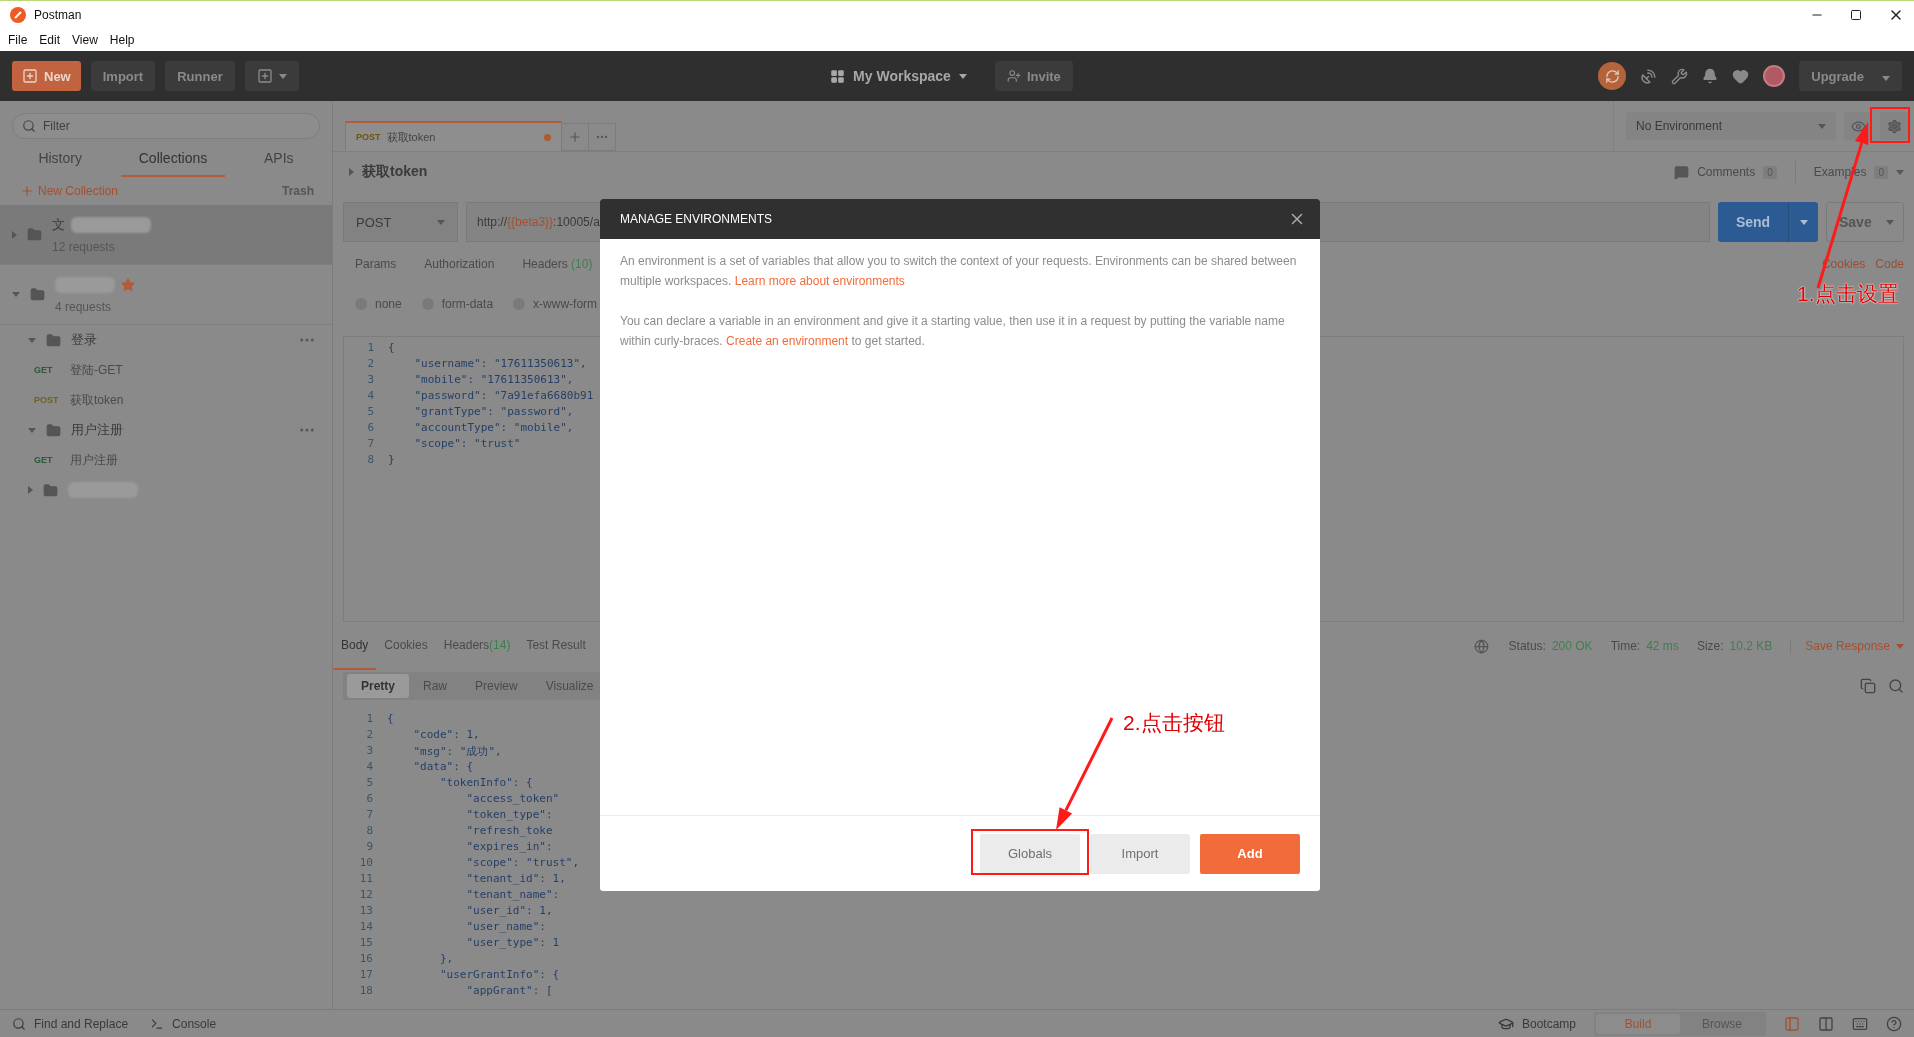 This screenshot has height=1037, width=1914. What do you see at coordinates (366, 959) in the screenshot?
I see `line-number: 16` at bounding box center [366, 959].